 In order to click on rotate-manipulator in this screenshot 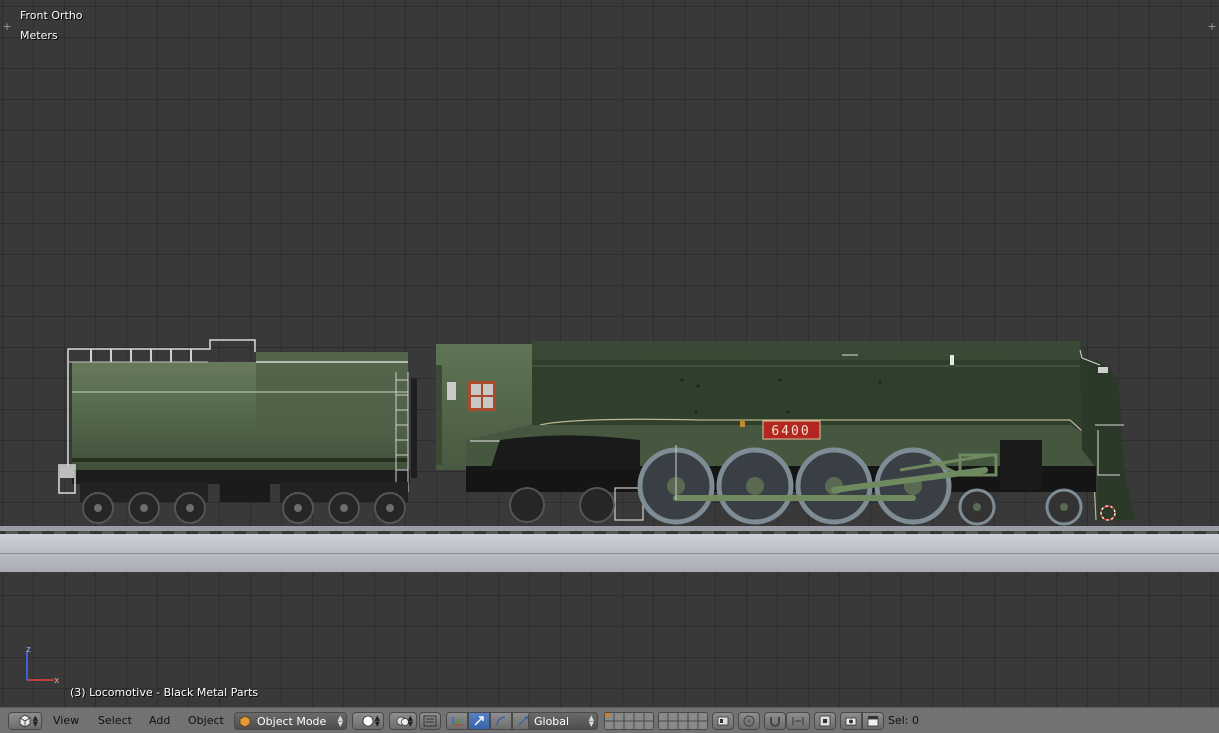, I will do `click(501, 721)`.